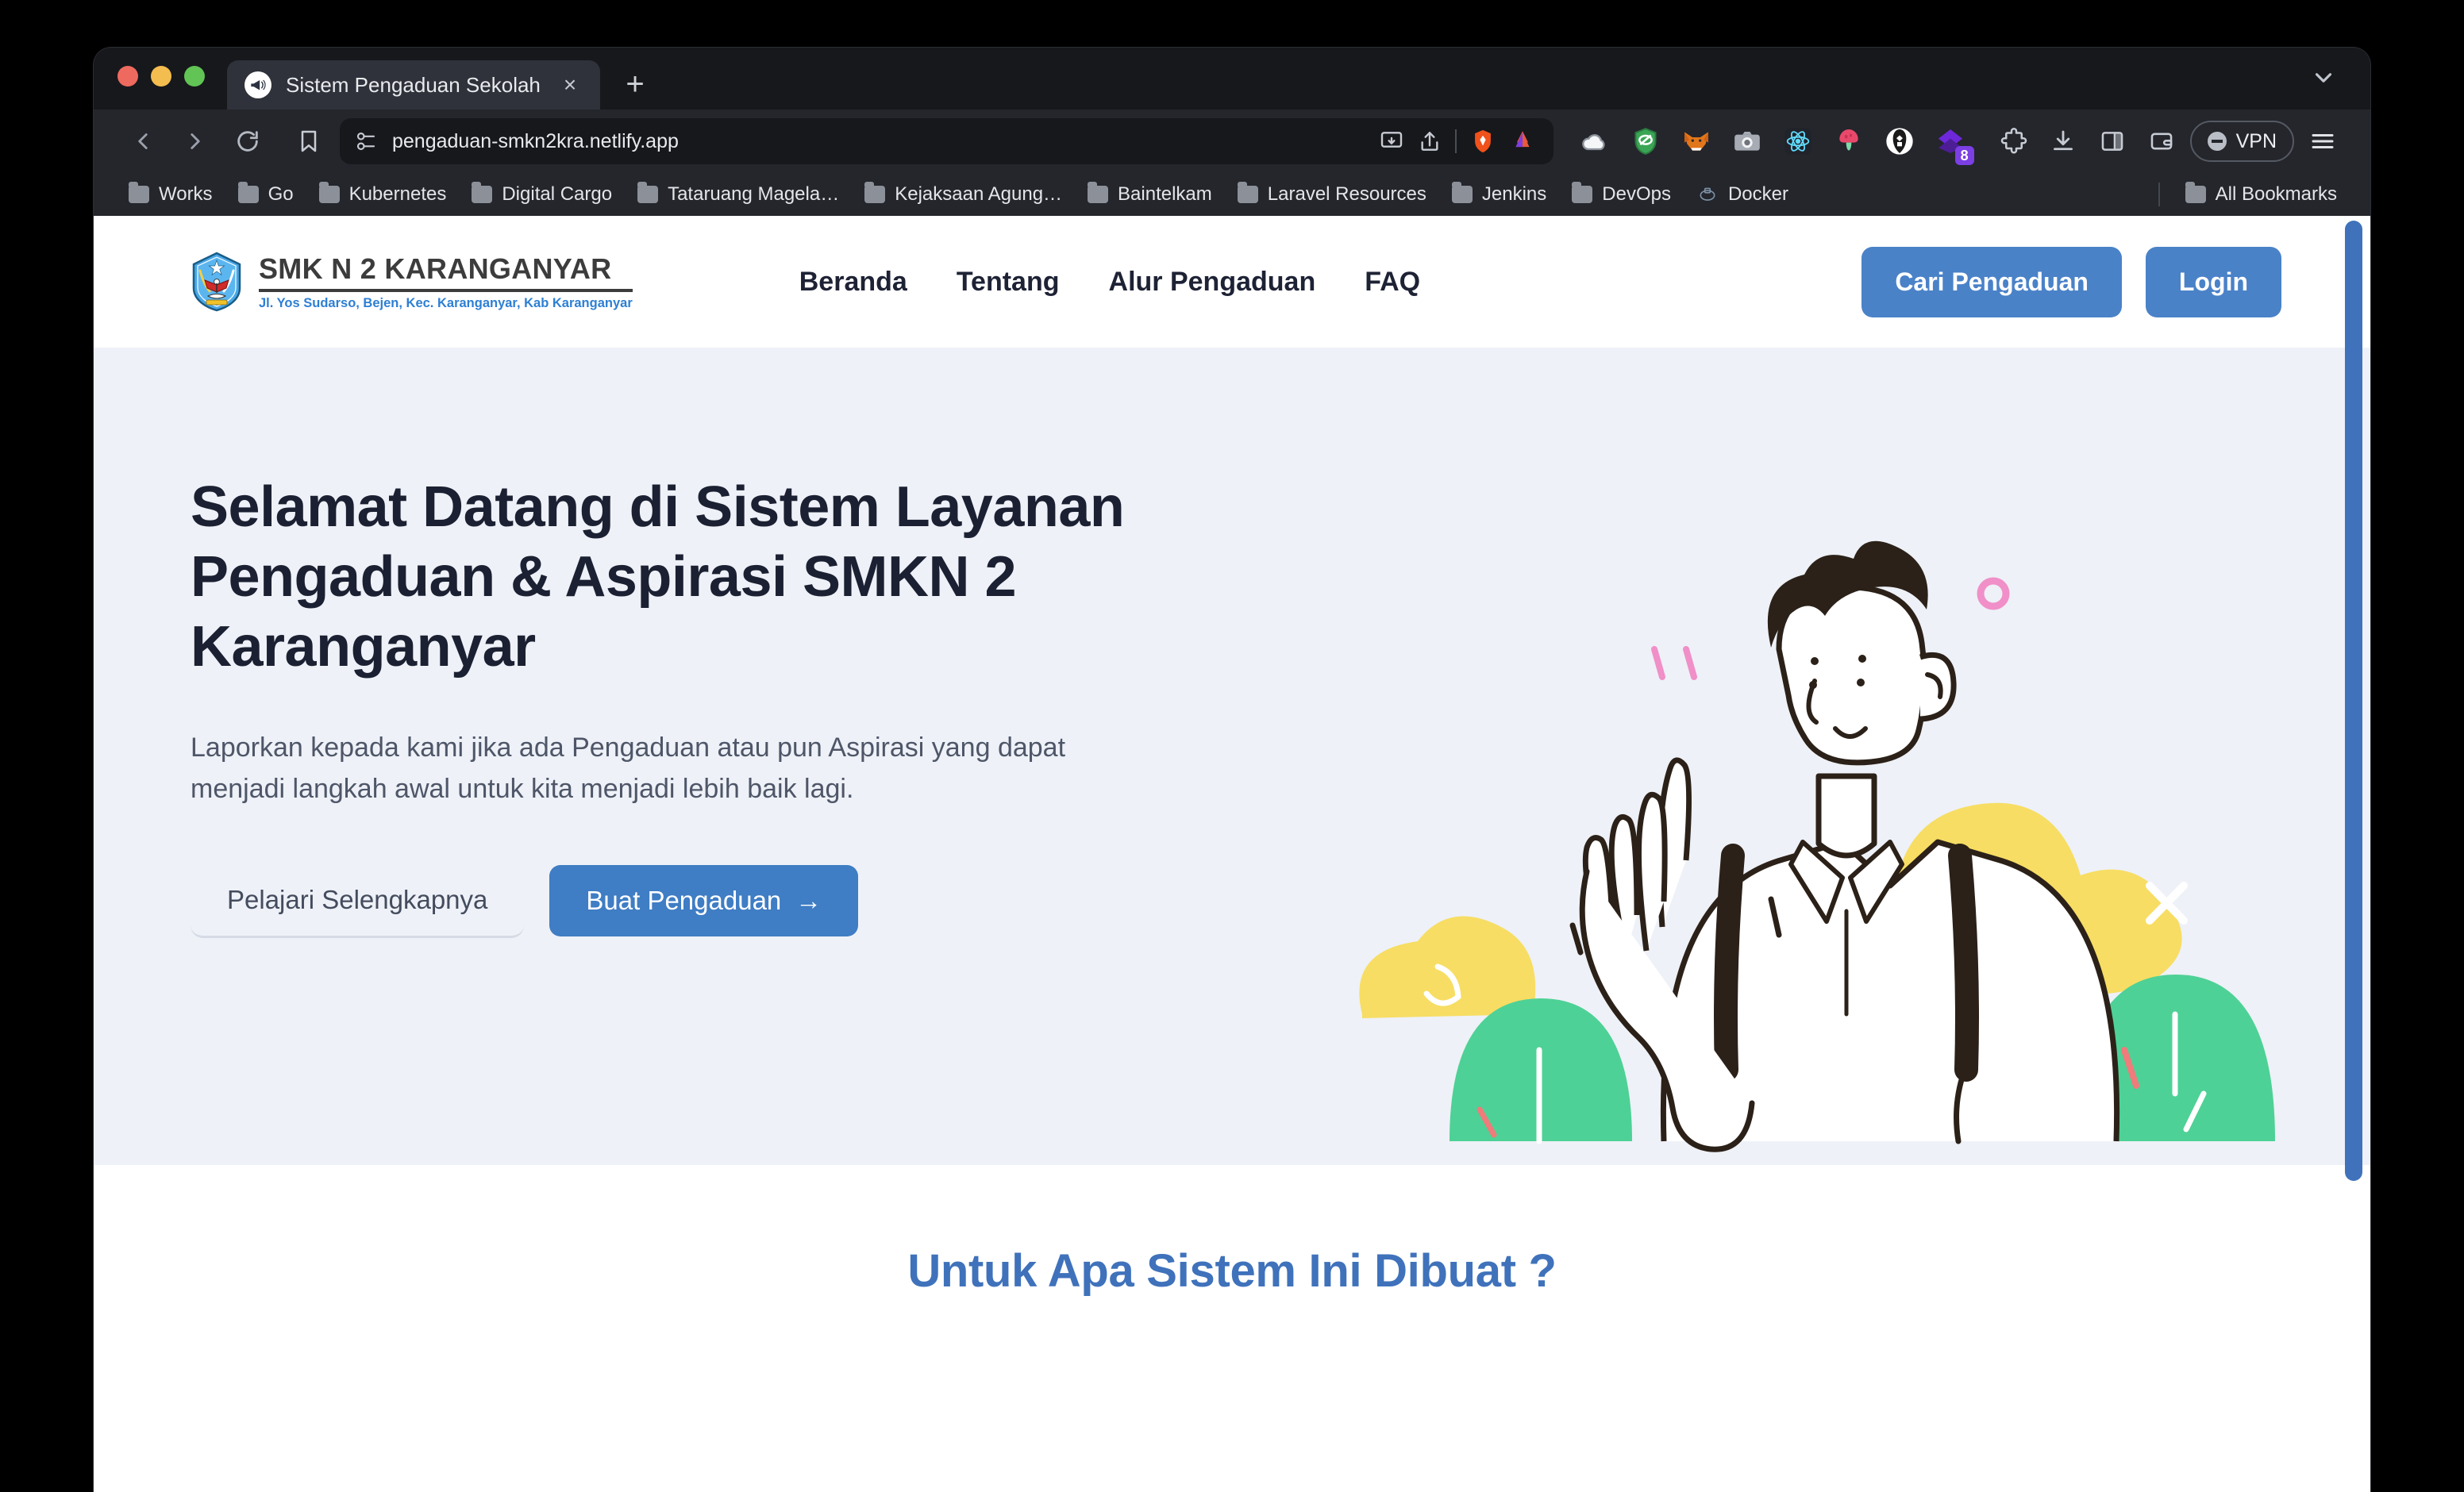  Describe the element at coordinates (413, 85) in the screenshot. I see `browser-tab: Sistem Pengaduan Sekolah ×` at that location.